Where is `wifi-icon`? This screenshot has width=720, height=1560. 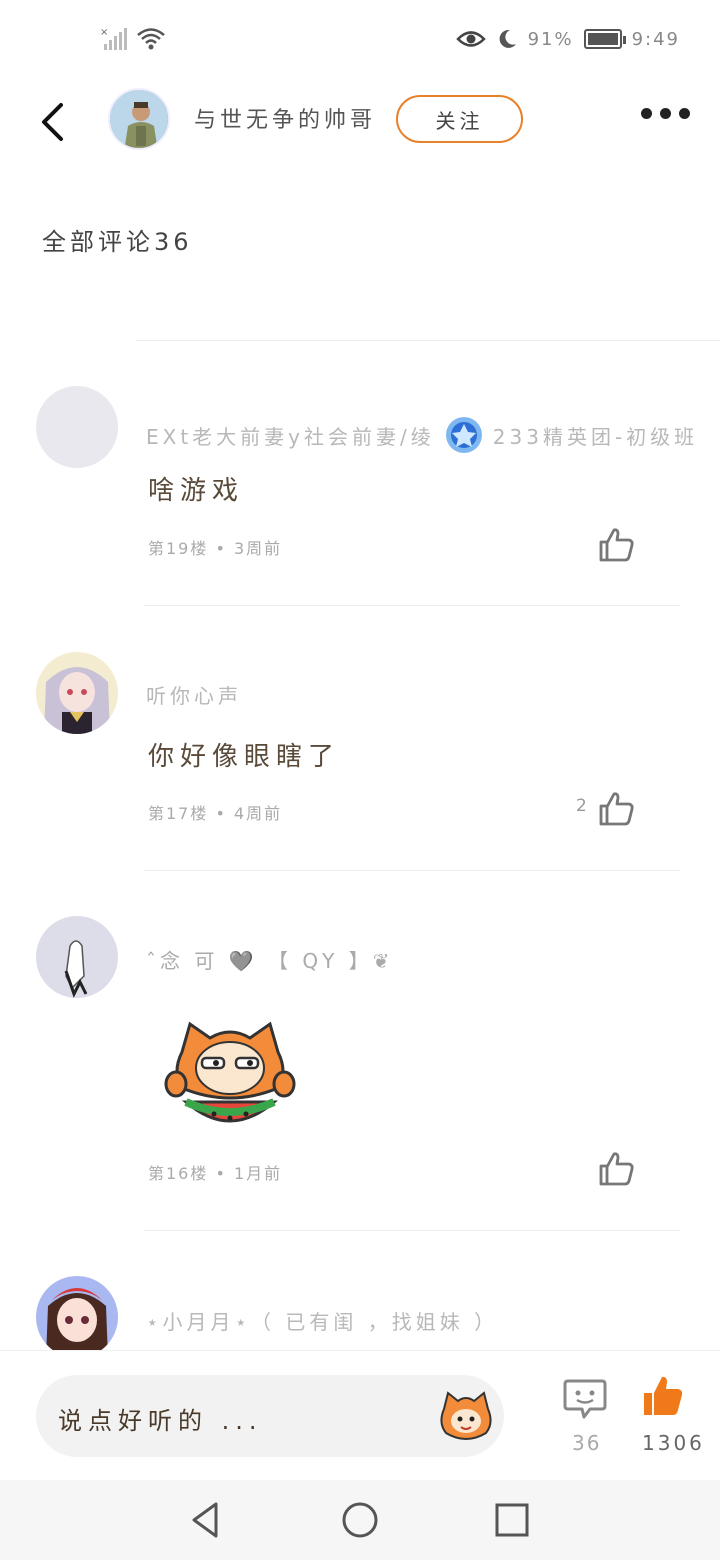 wifi-icon is located at coordinates (151, 39).